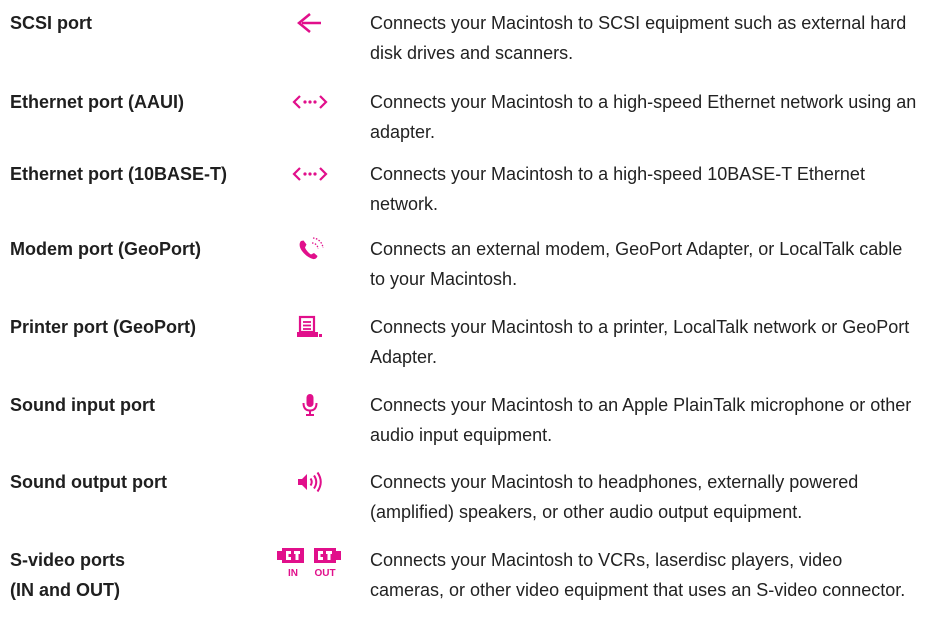 This screenshot has height=634, width=926. What do you see at coordinates (310, 327) in the screenshot?
I see `printer-icon` at bounding box center [310, 327].